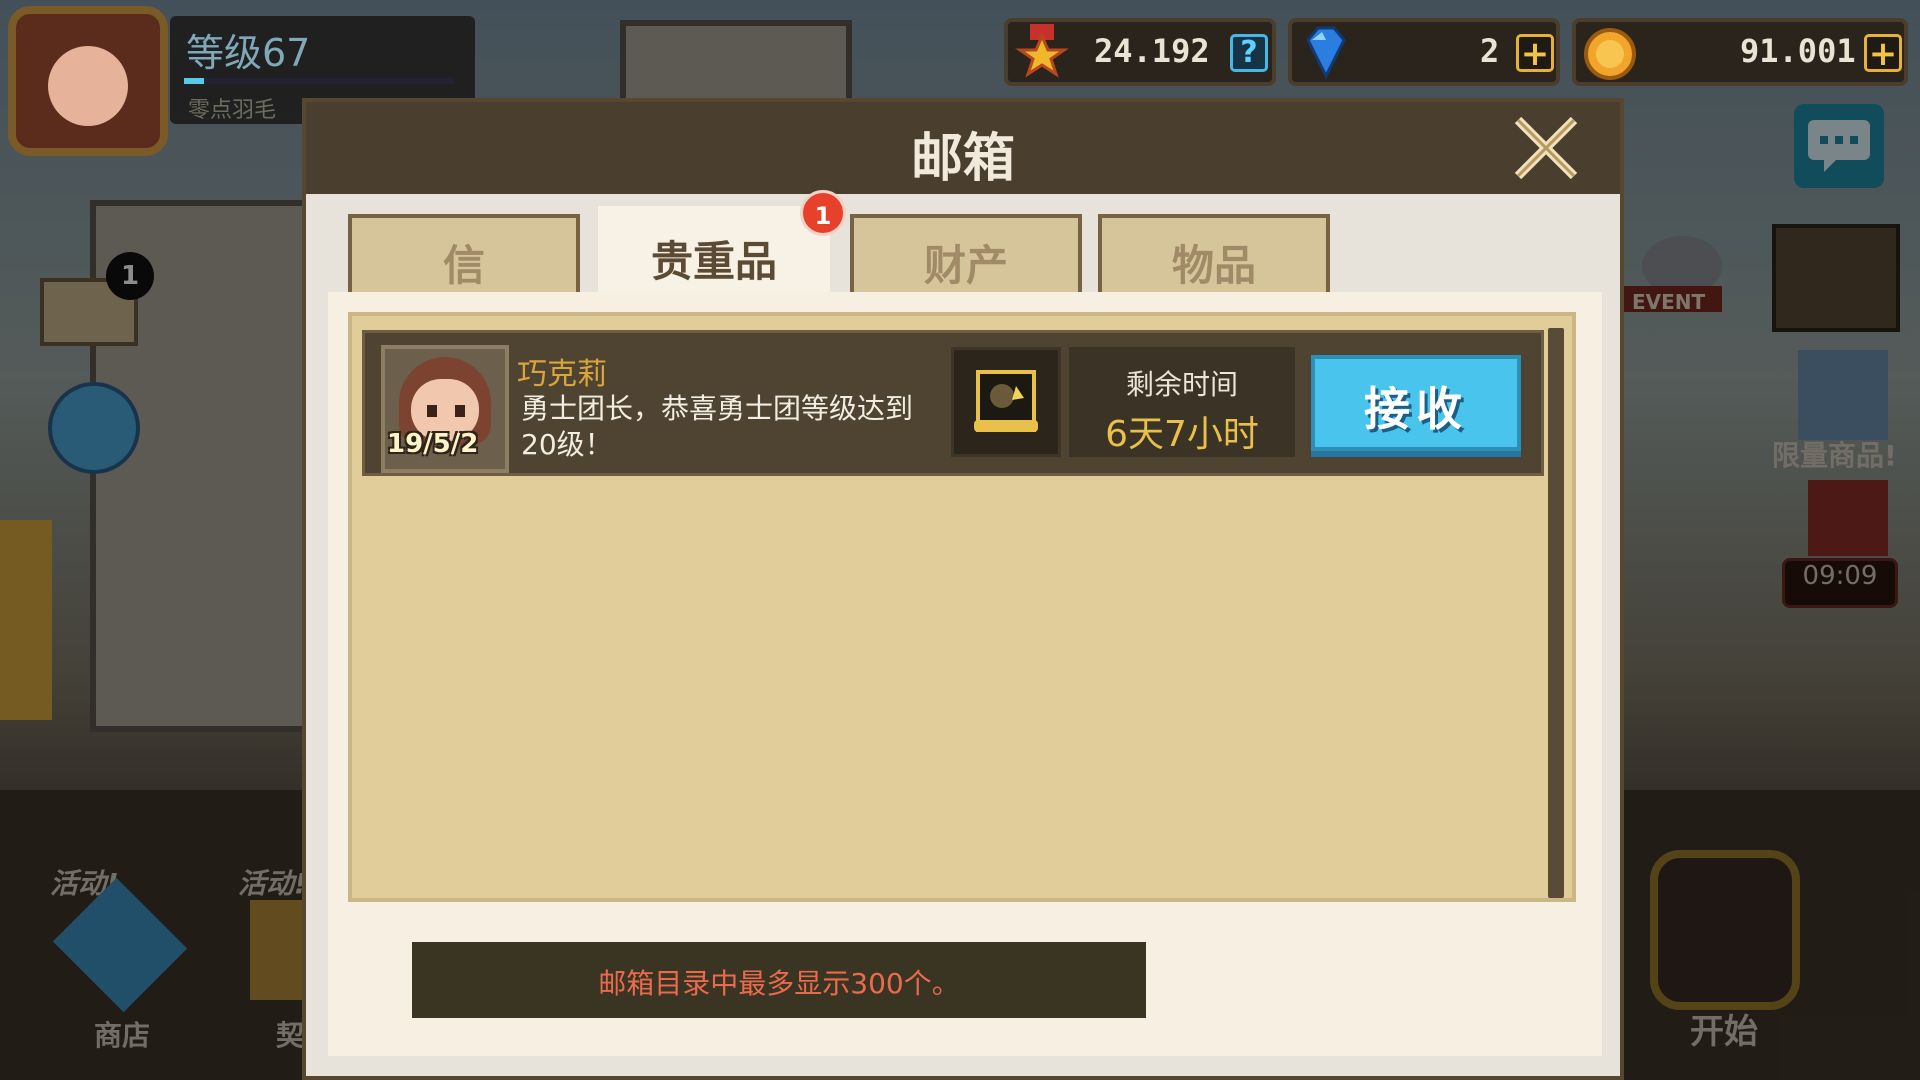  Describe the element at coordinates (232, 110) in the screenshot. I see `player-name: 零点羽毛` at that location.